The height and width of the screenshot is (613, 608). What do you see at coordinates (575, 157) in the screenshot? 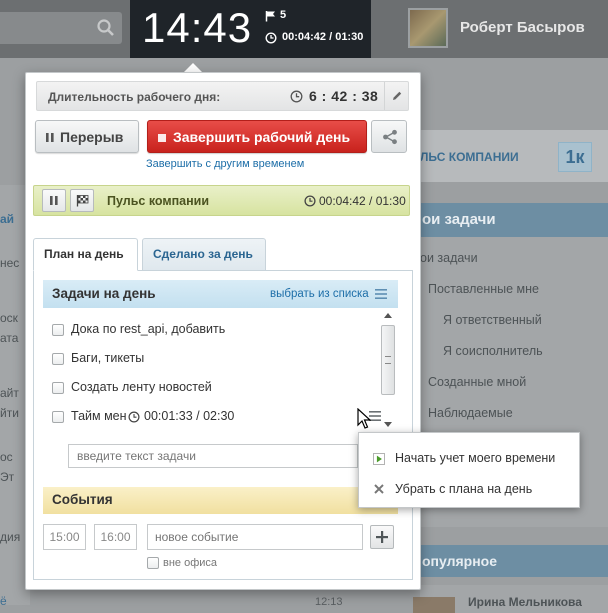
I see `pulse-badge: 1к` at bounding box center [575, 157].